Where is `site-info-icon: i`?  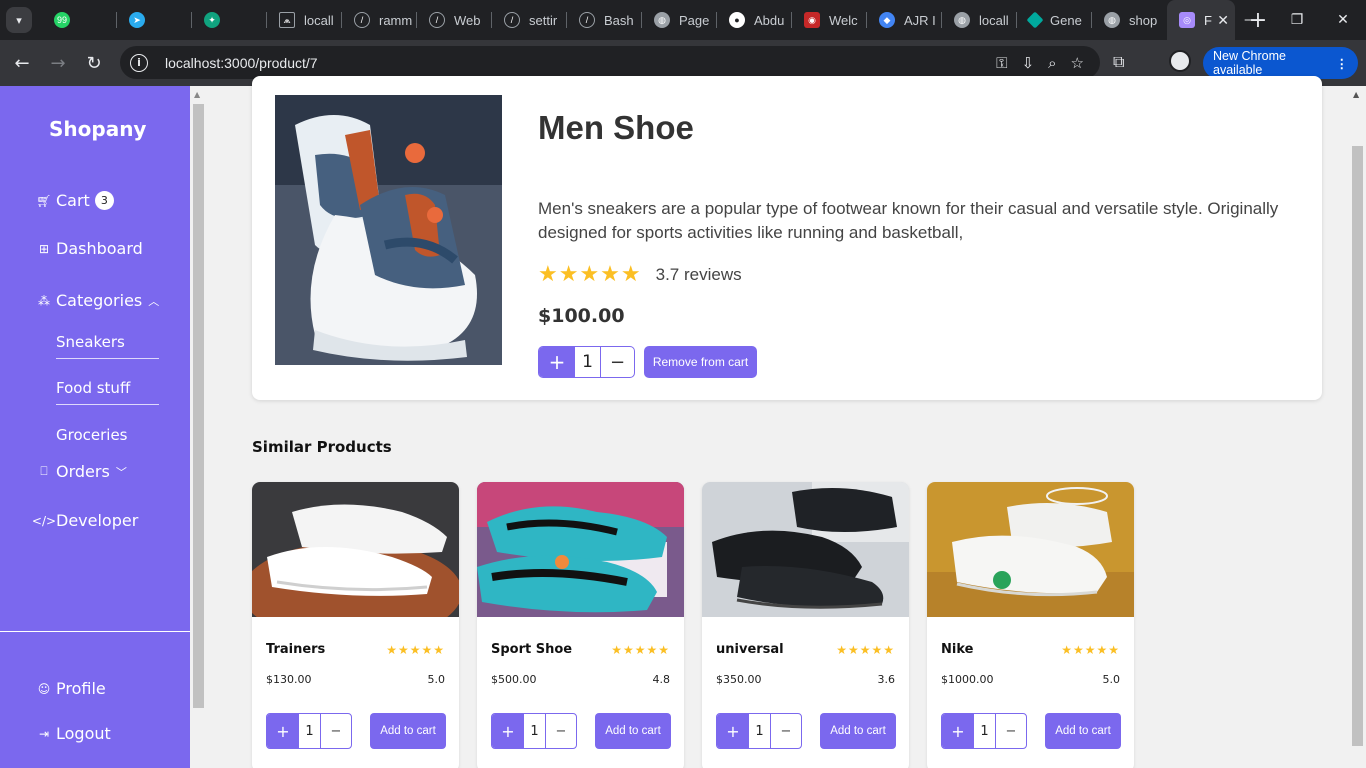 site-info-icon: i is located at coordinates (139, 62).